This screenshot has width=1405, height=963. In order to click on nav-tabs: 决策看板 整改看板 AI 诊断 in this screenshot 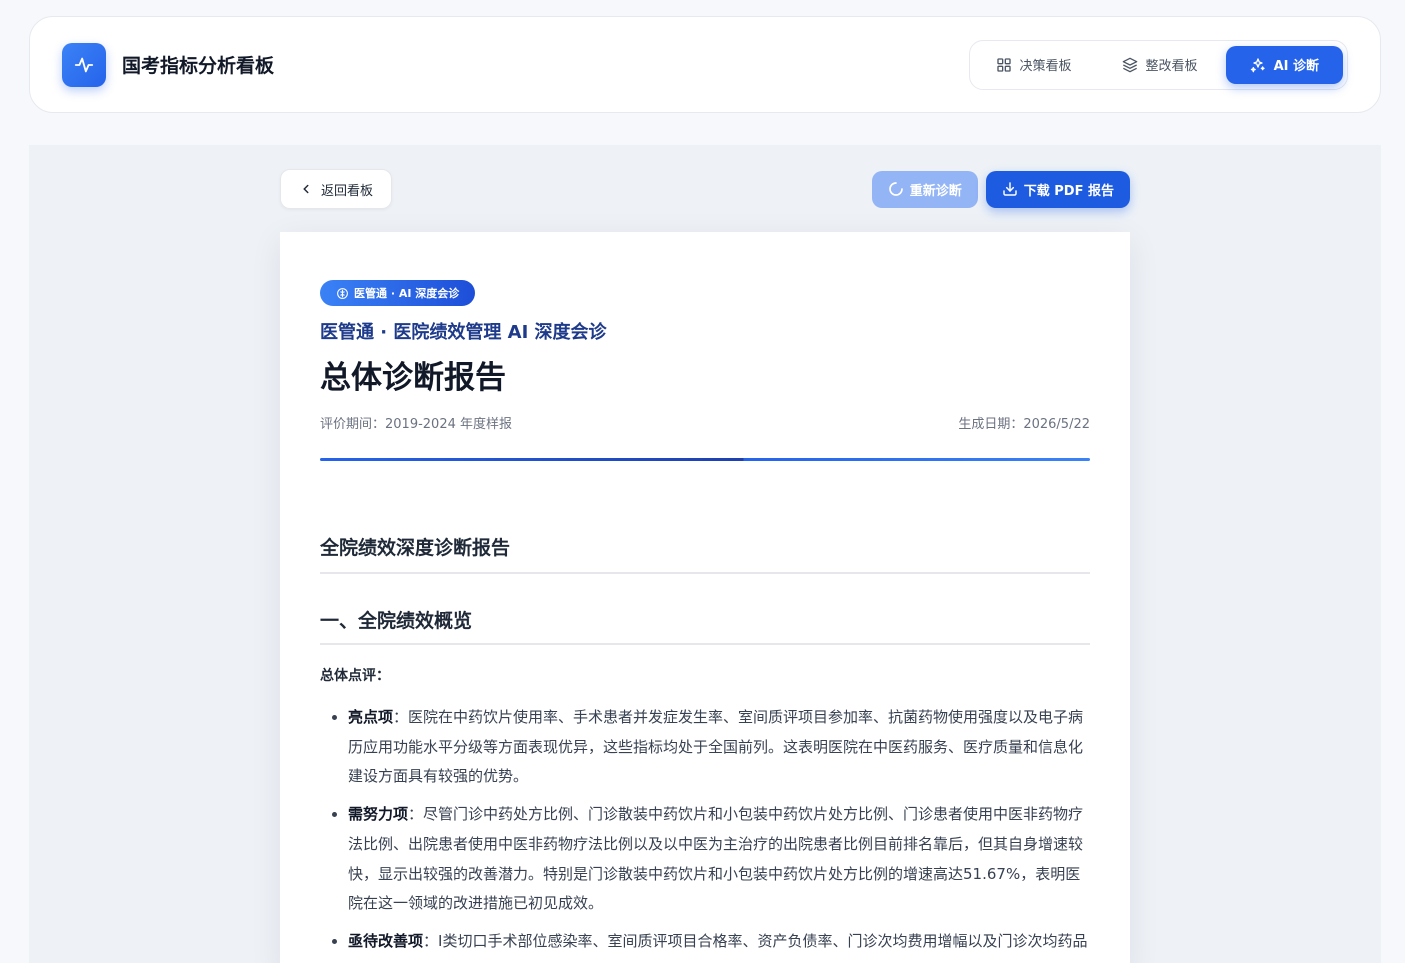, I will do `click(1158, 64)`.